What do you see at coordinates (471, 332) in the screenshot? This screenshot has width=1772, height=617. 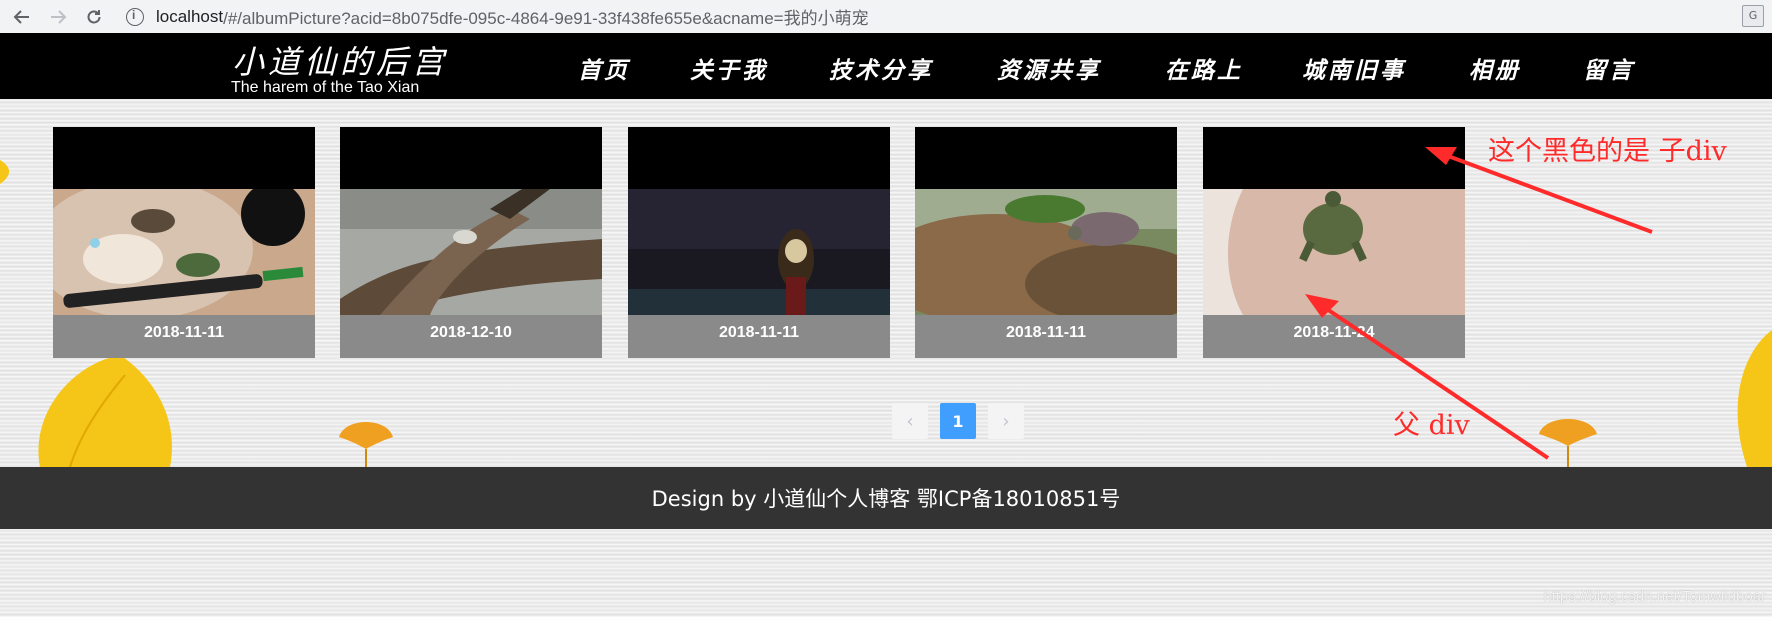 I see `album-date: 2018-12-10` at bounding box center [471, 332].